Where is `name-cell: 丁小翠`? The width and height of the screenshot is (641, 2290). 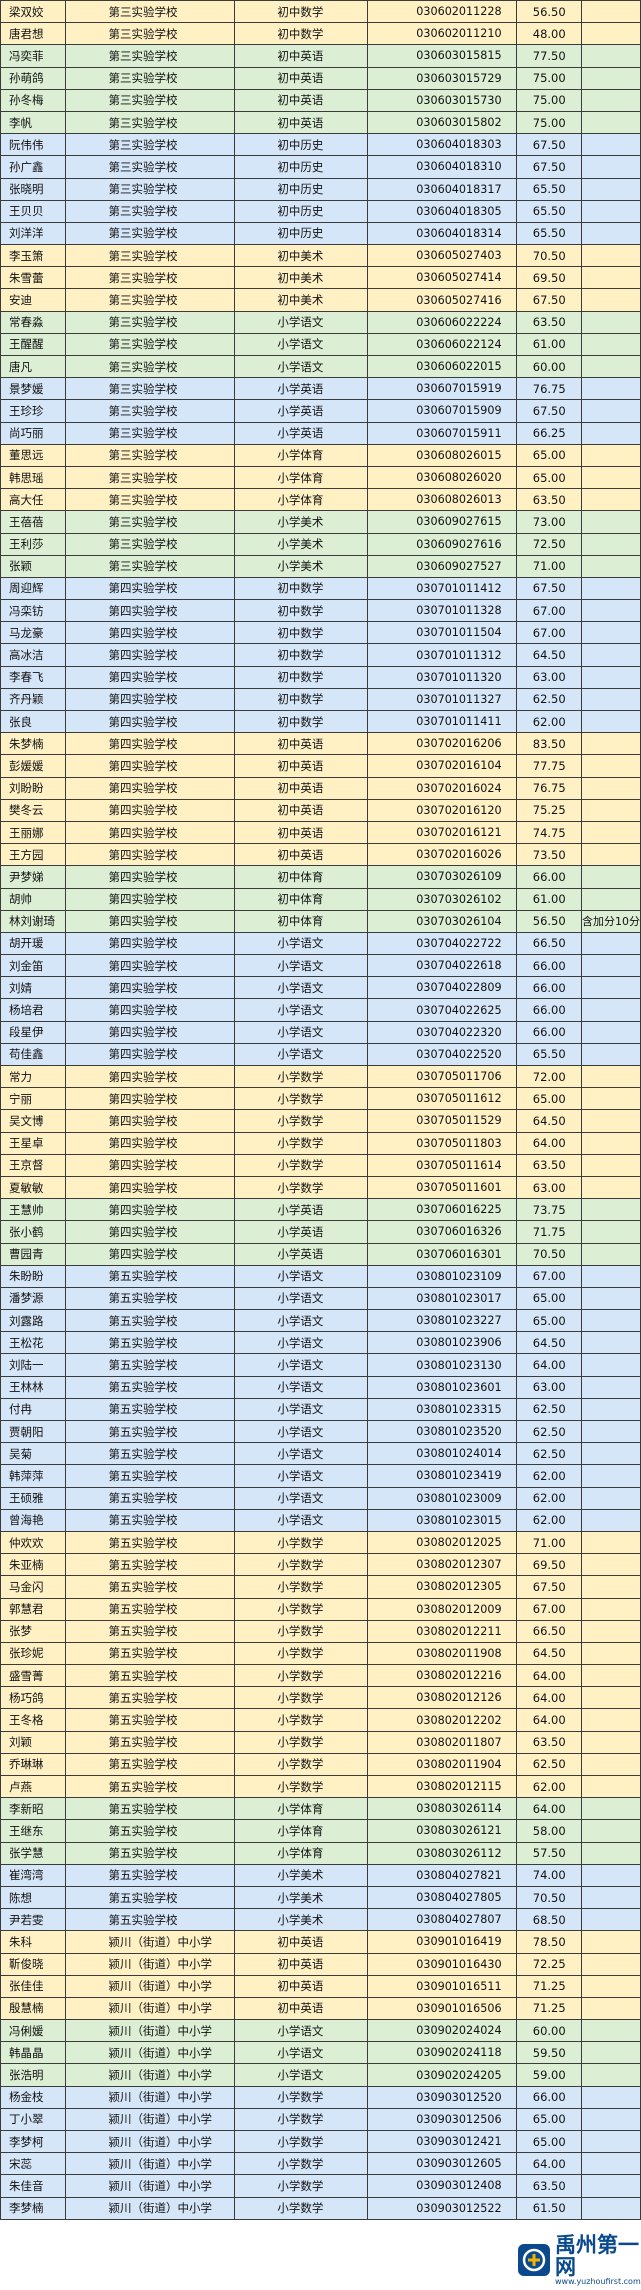 name-cell: 丁小翠 is located at coordinates (33, 2119).